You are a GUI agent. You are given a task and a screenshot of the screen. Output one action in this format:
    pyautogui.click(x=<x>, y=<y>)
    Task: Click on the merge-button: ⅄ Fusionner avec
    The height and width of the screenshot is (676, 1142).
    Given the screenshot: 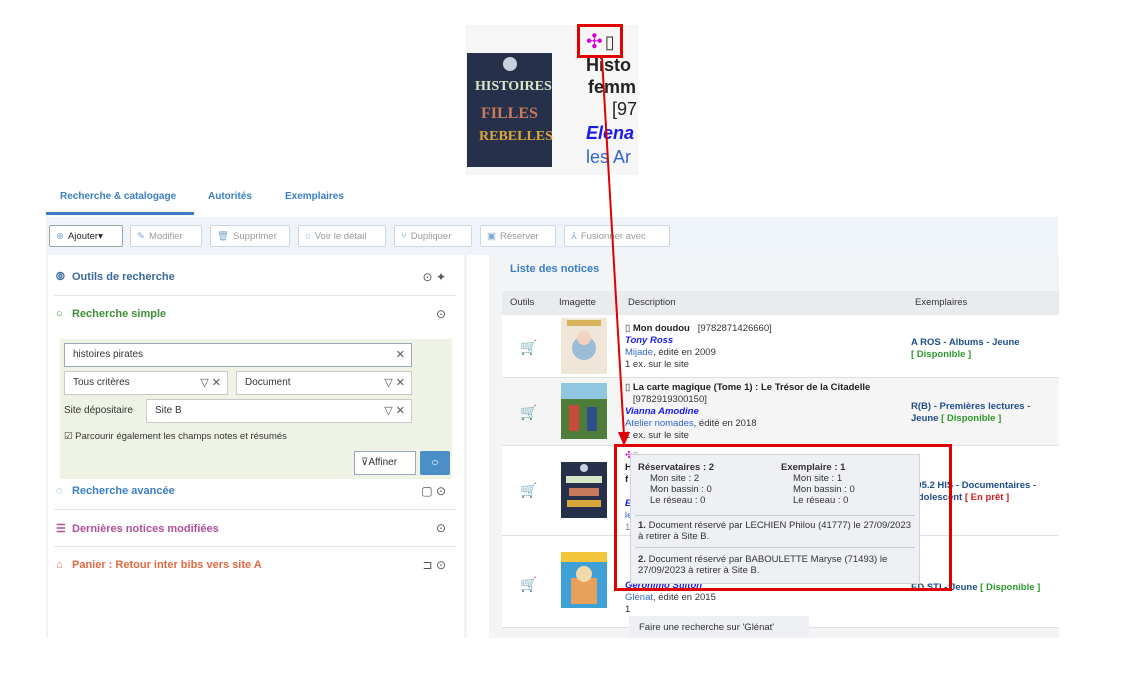 What is the action you would take?
    pyautogui.click(x=617, y=236)
    